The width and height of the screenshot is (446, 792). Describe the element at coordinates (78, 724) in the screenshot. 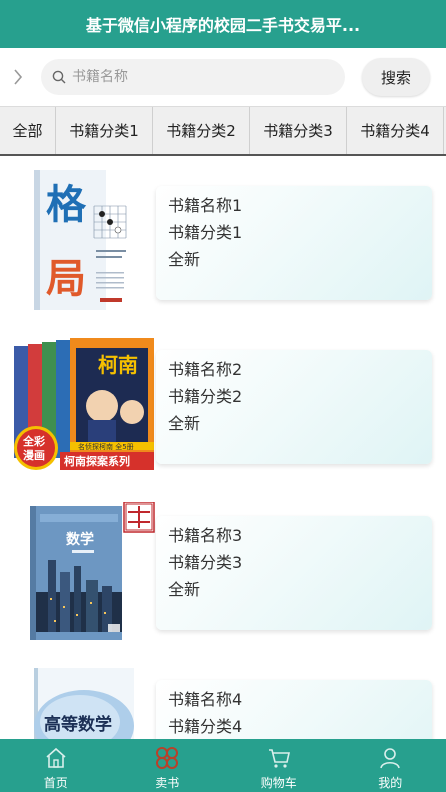

I see `cover-title: 高等数学` at that location.